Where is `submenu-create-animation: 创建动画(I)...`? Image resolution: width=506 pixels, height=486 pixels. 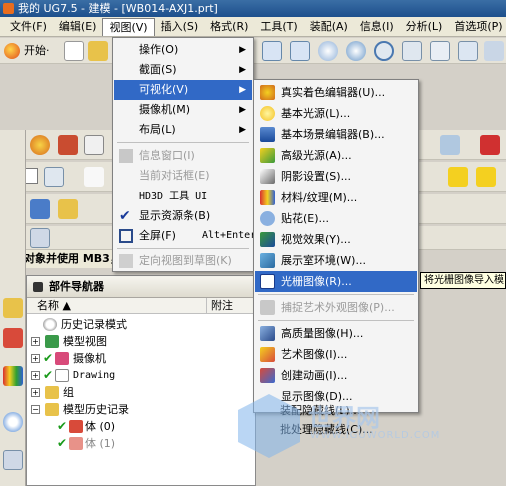
submenu-create-animation: 创建动画(I)... is located at coordinates (336, 375).